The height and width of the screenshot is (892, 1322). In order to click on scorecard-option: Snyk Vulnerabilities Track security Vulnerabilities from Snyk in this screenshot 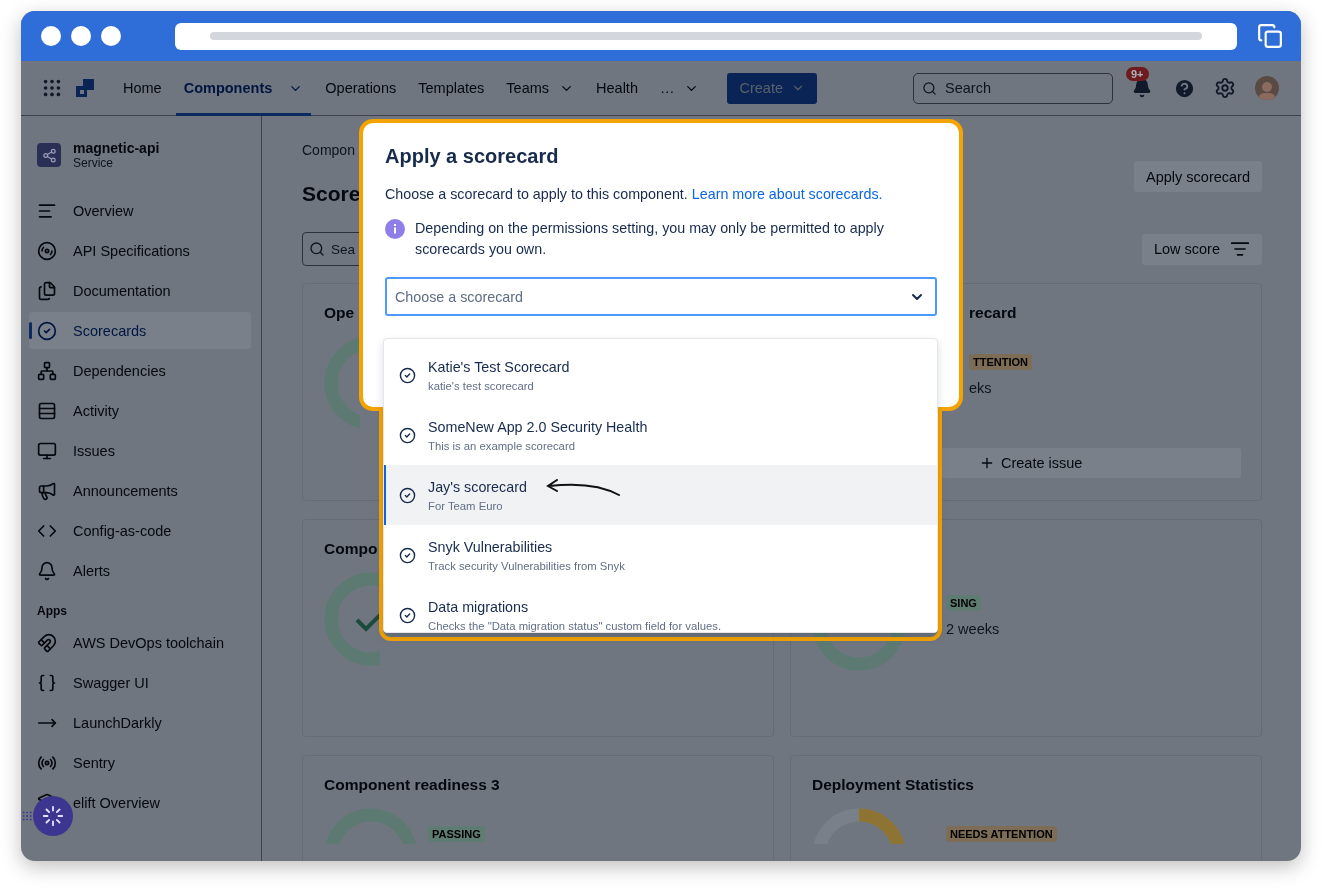, I will do `click(660, 555)`.